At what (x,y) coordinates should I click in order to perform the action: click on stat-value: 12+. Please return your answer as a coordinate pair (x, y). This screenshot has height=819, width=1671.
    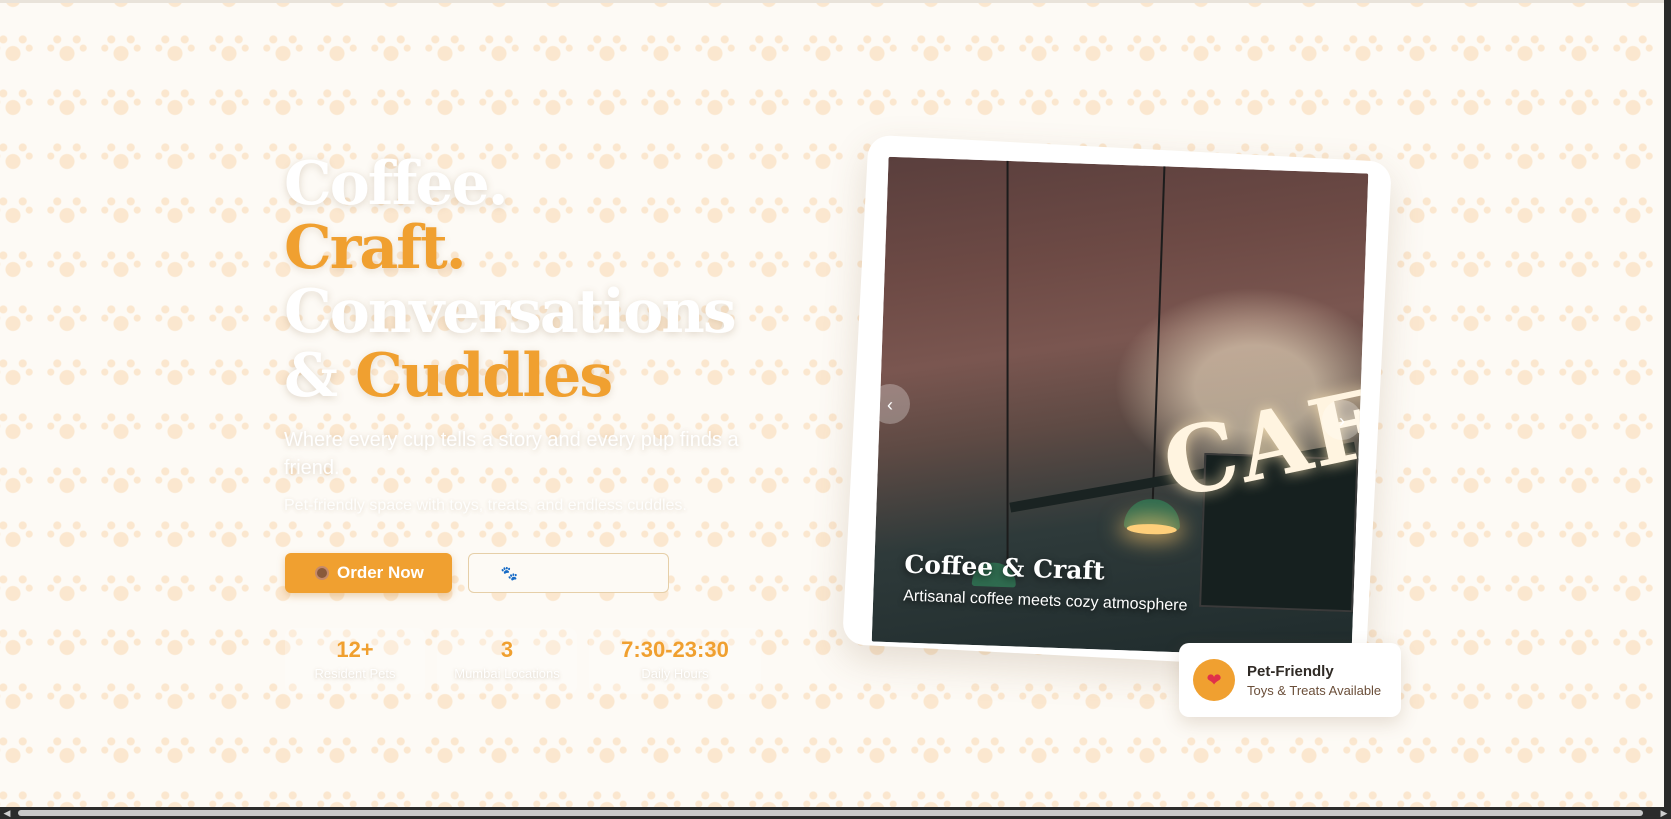
    Looking at the image, I should click on (355, 649).